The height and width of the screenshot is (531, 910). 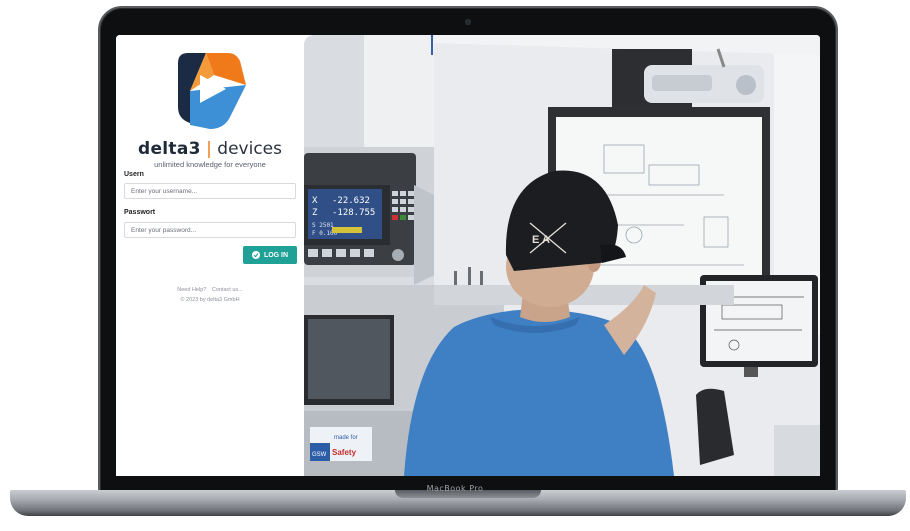 I want to click on machine-x-label: X, so click(x=315, y=201).